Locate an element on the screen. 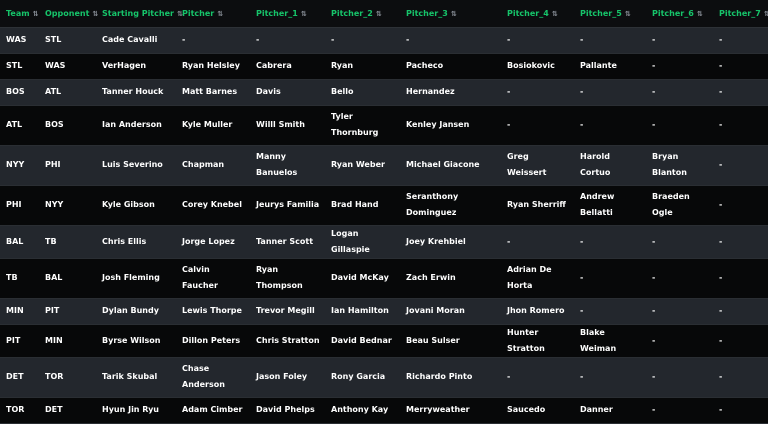 The height and width of the screenshot is (424, 768). table-cell: Jeurys Familia is located at coordinates (287, 205).